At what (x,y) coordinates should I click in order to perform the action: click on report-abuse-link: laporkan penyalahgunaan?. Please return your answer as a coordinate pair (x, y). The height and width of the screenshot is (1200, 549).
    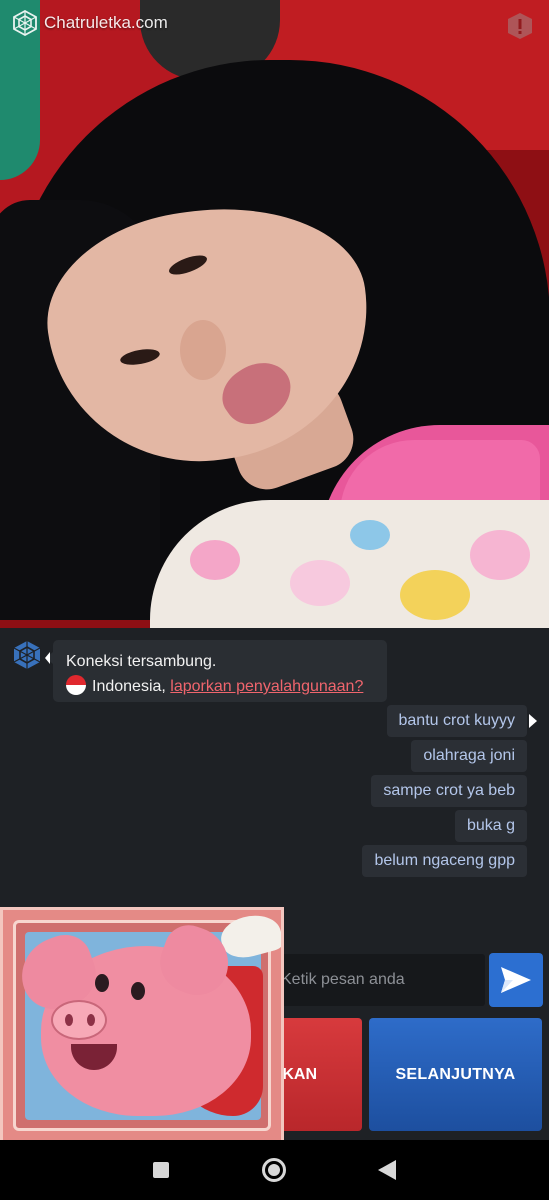
    Looking at the image, I should click on (266, 686).